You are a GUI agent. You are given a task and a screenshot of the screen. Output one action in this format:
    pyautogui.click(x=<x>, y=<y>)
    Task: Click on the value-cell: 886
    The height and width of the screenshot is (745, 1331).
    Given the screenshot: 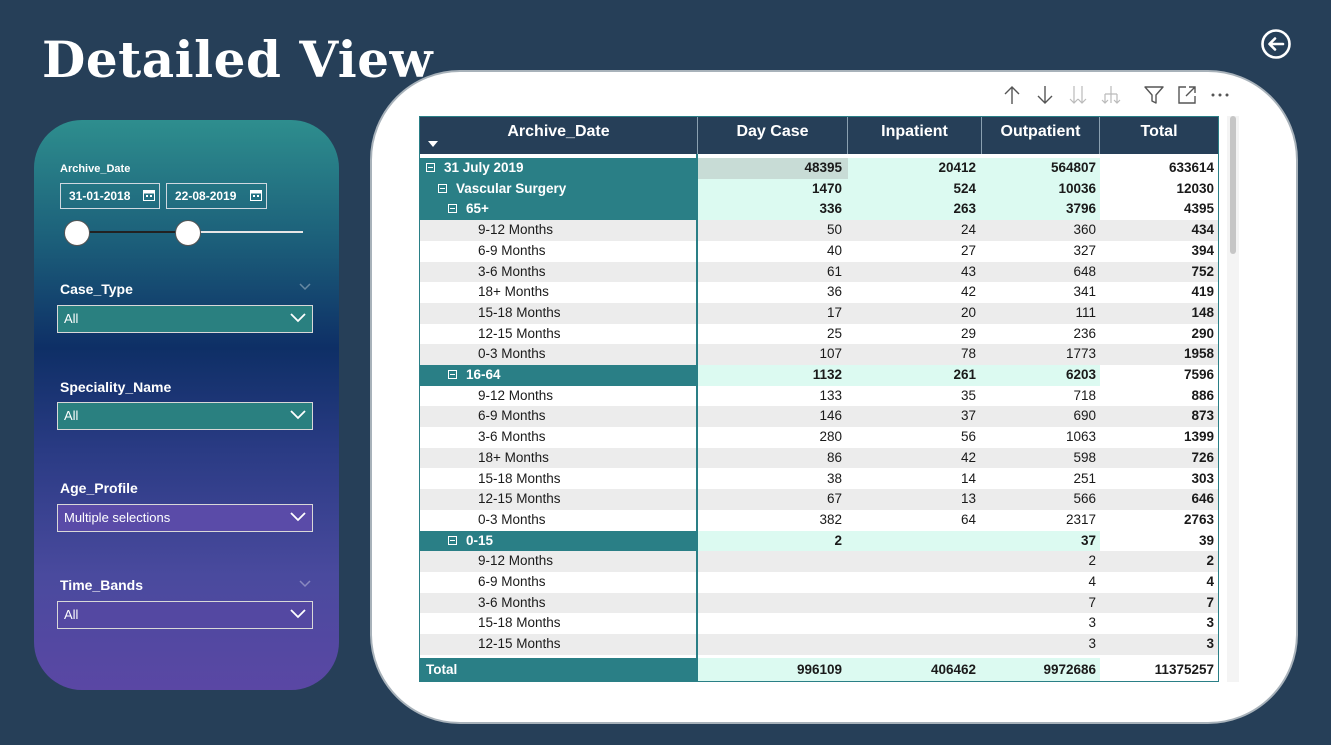 What is the action you would take?
    pyautogui.click(x=1202, y=395)
    